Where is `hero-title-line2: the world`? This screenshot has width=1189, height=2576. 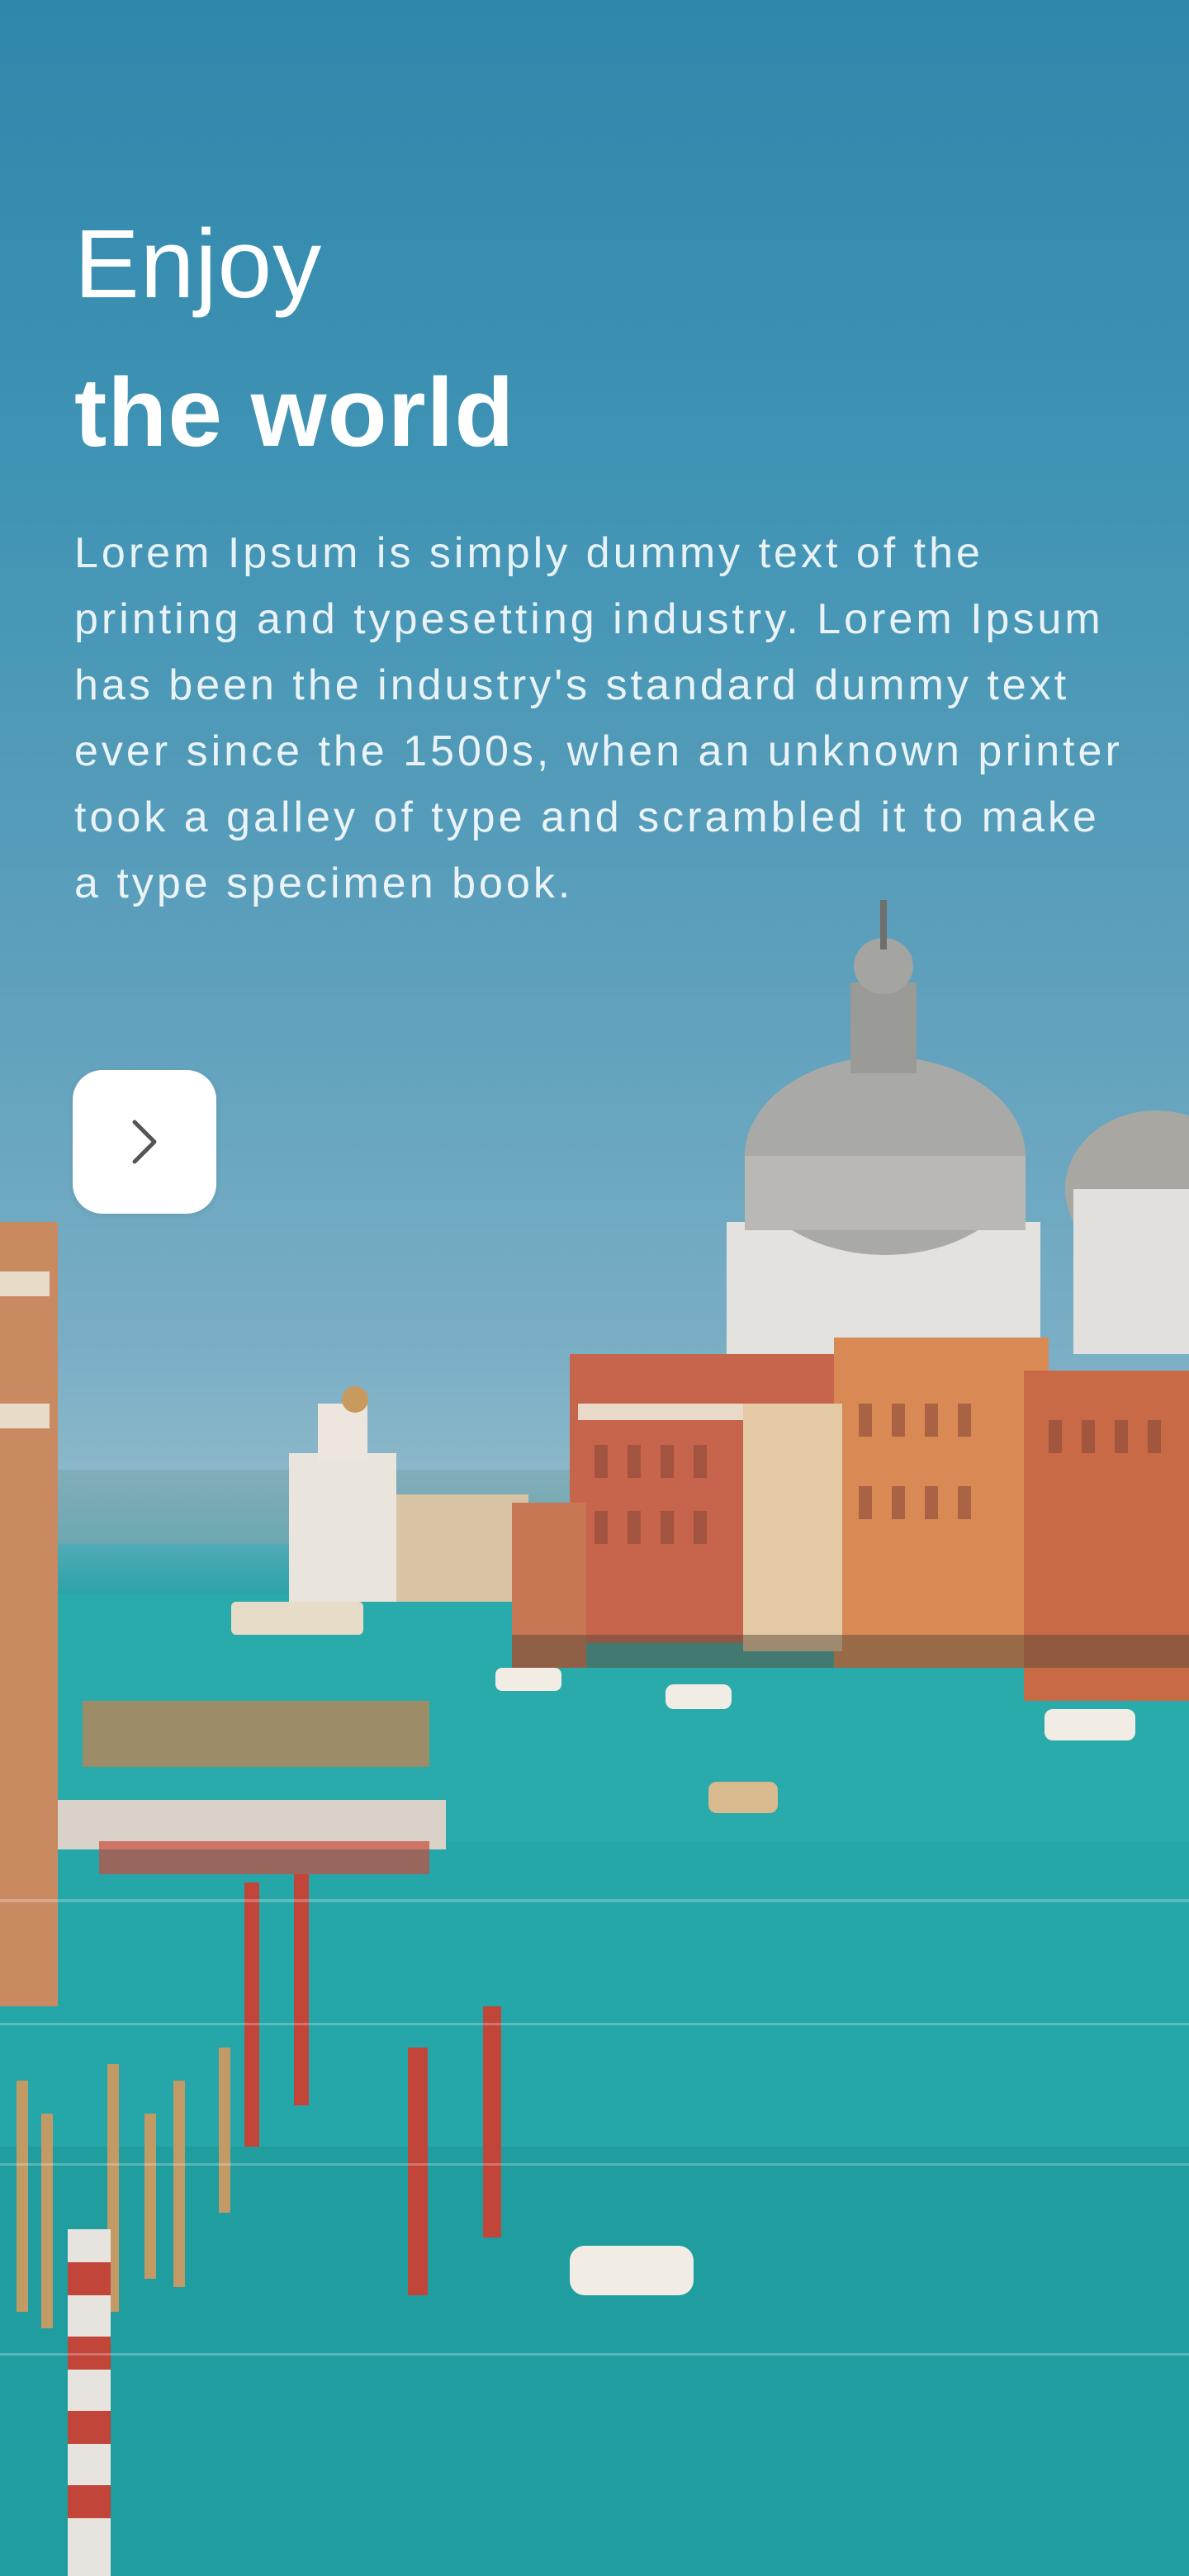 hero-title-line2: the world is located at coordinates (294, 412).